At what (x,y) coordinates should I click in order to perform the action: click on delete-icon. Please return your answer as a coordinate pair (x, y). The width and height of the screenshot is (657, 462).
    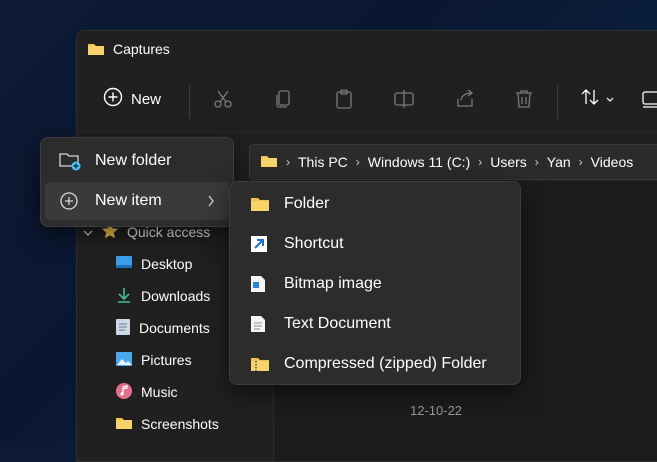
    Looking at the image, I should click on (524, 99).